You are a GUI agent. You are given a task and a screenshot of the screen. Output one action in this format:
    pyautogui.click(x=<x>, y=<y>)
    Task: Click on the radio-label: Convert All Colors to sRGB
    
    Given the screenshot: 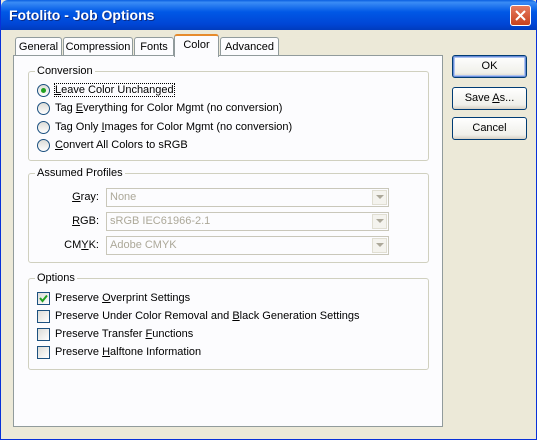 What is the action you would take?
    pyautogui.click(x=121, y=145)
    